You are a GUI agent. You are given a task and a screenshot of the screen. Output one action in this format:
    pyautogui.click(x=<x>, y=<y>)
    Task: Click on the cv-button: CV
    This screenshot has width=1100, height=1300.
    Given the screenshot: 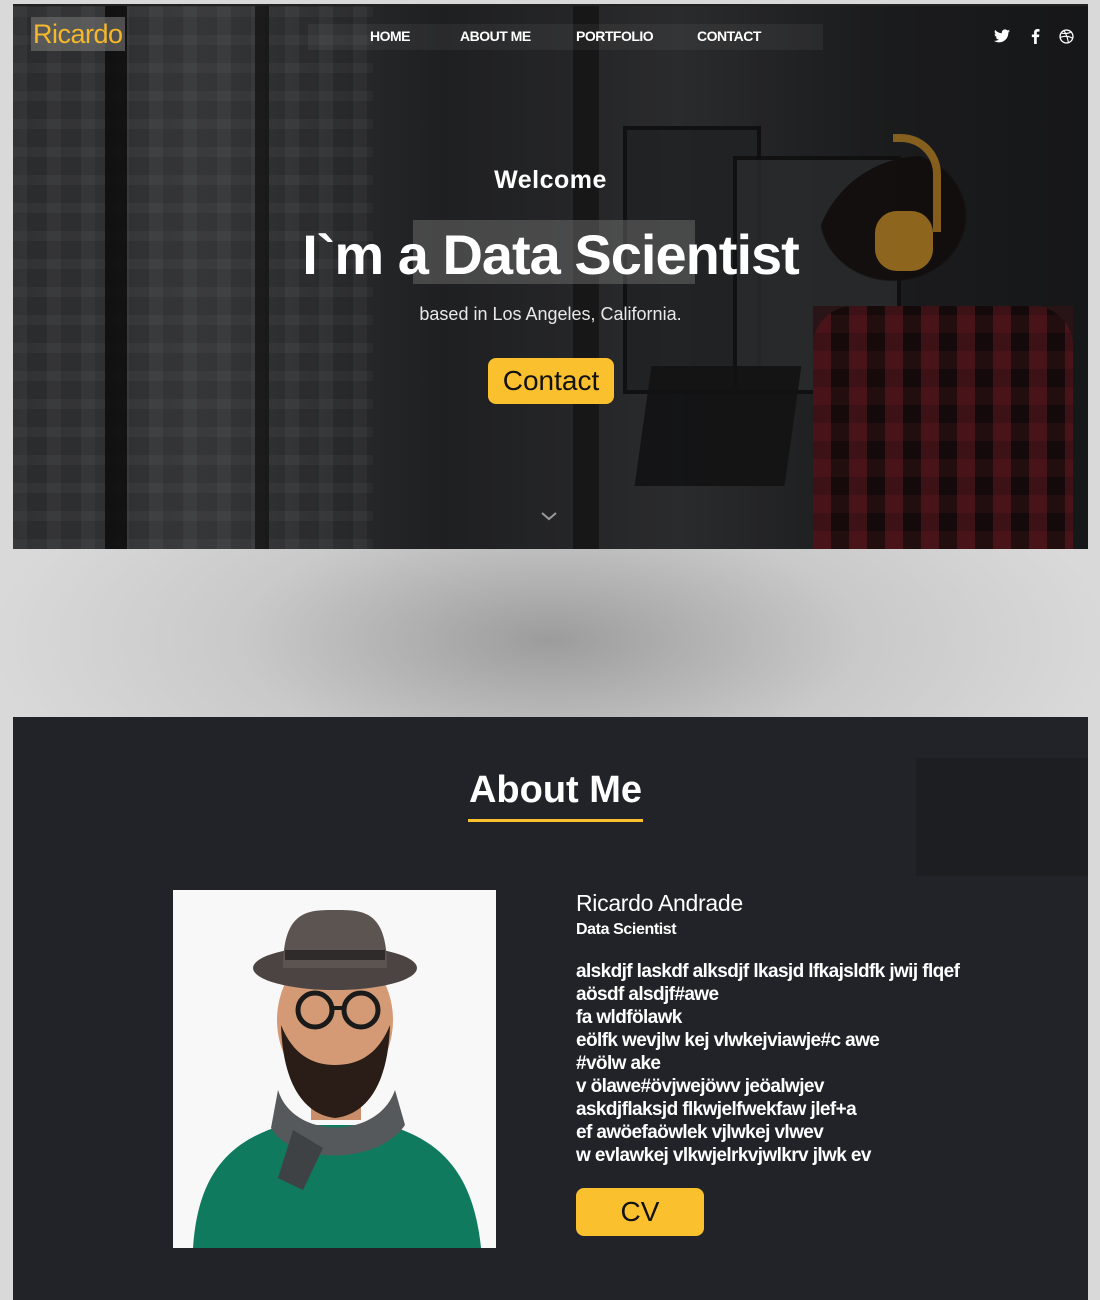 What is the action you would take?
    pyautogui.click(x=640, y=1212)
    